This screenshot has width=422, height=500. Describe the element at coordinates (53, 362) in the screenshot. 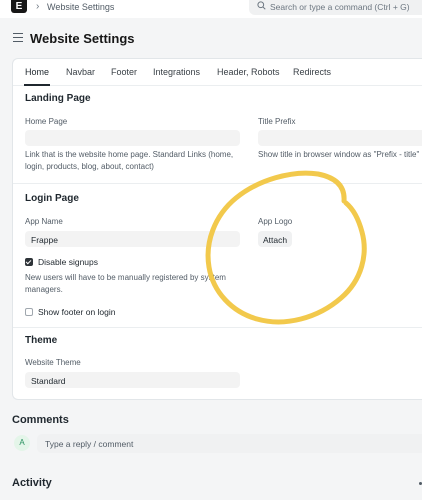

I see `website-theme-label: Website Theme` at that location.